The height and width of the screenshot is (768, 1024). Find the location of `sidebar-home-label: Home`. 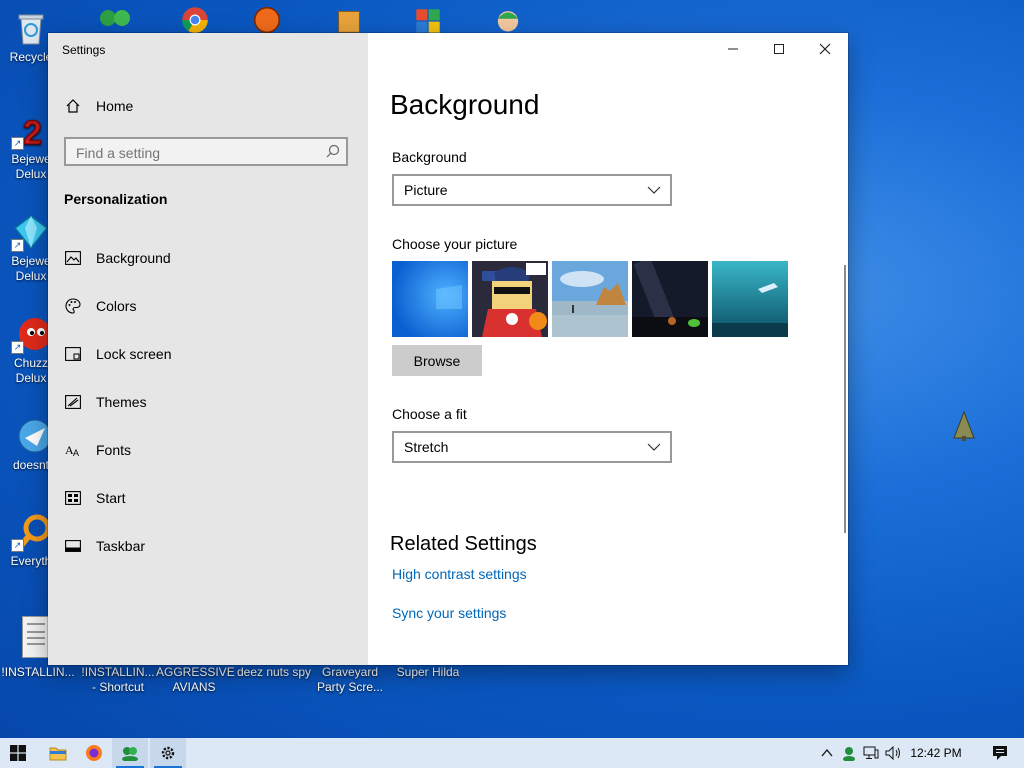

sidebar-home-label: Home is located at coordinates (115, 106).